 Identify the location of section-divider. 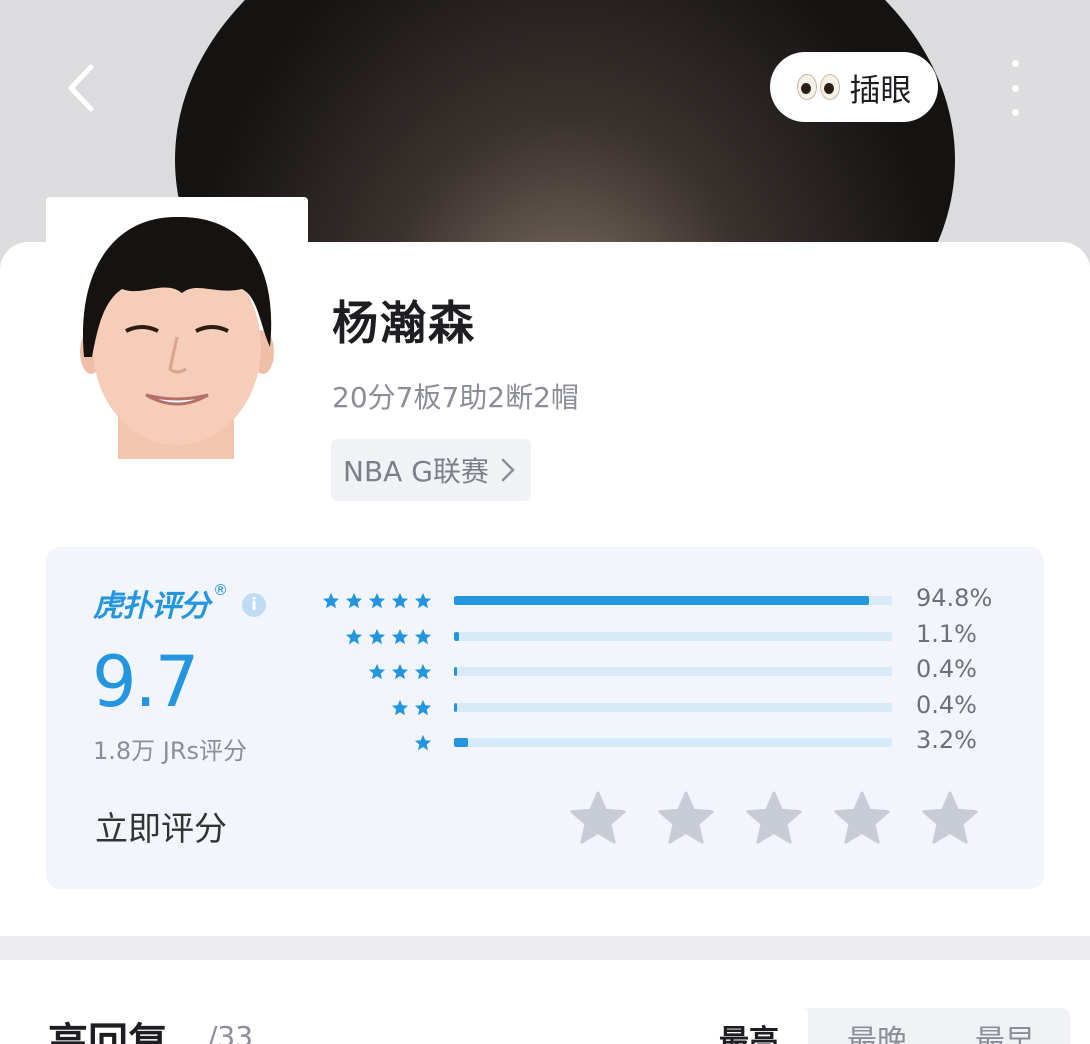
(545, 948).